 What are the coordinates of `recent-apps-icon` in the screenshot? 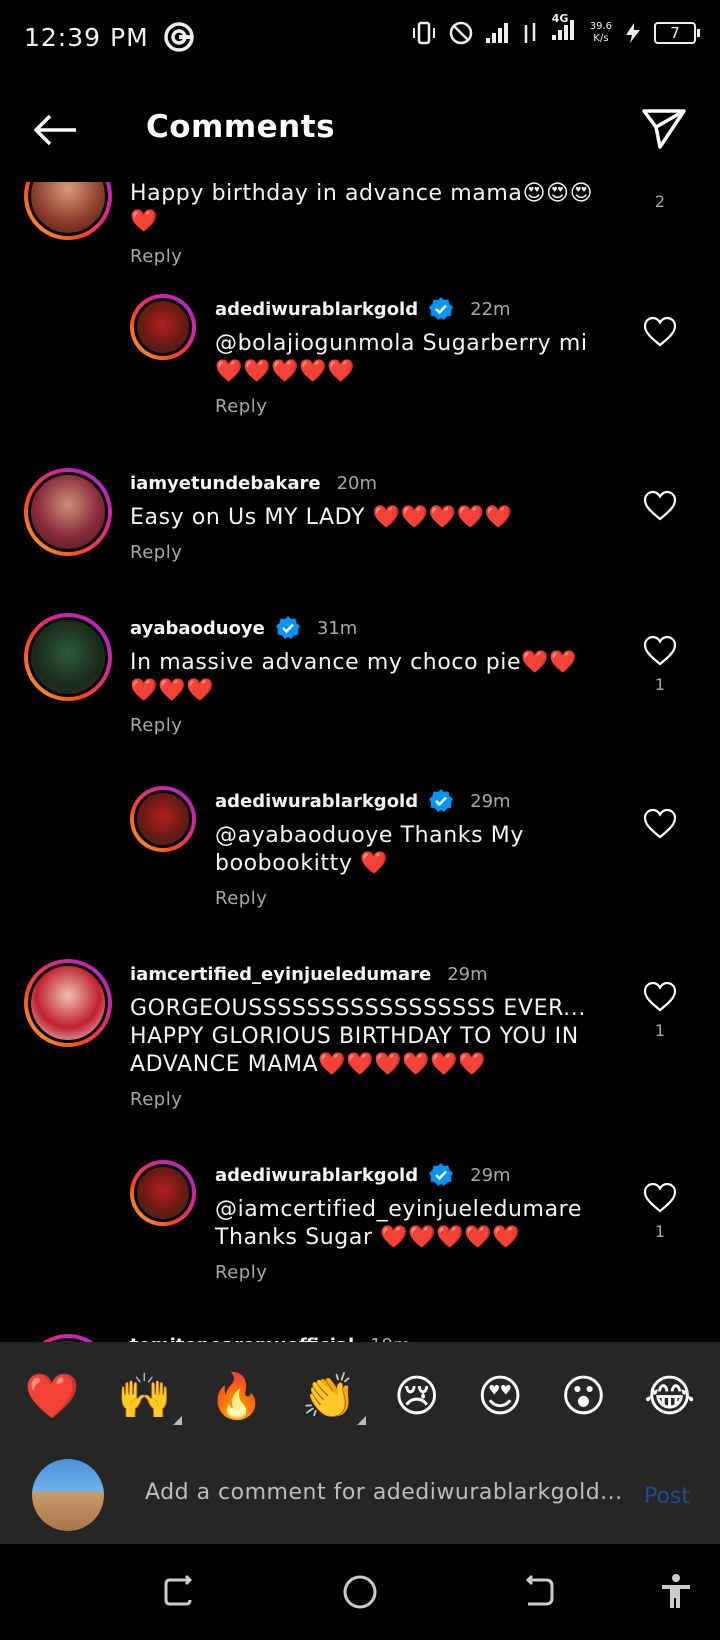 It's located at (180, 1592).